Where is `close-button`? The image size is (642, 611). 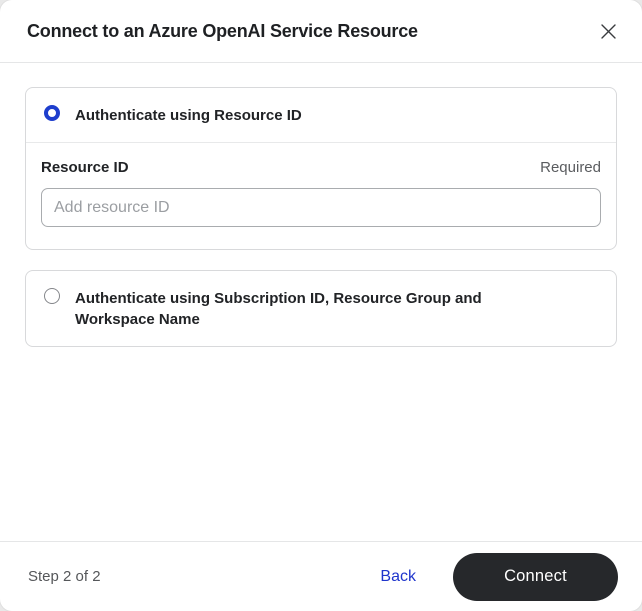
close-button is located at coordinates (608, 31).